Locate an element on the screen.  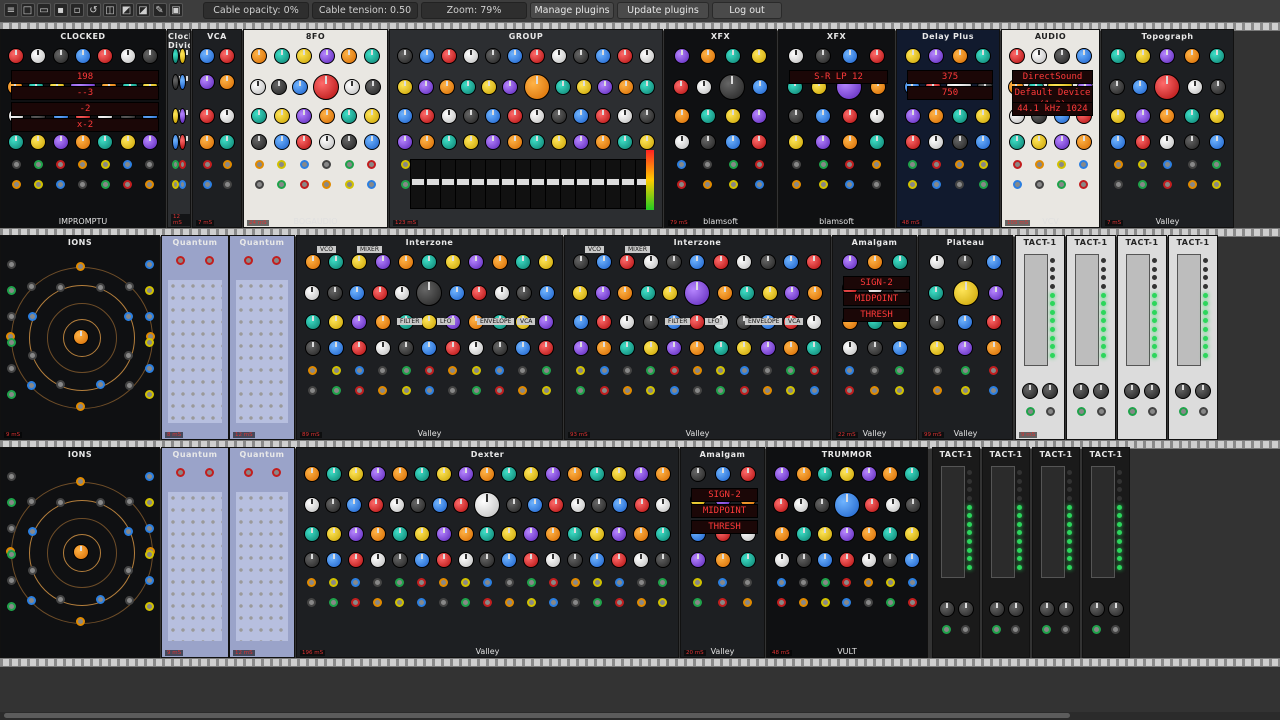
module-xfx-reverb: XFX blamsoft 79 mS is located at coordinates (720, 128).